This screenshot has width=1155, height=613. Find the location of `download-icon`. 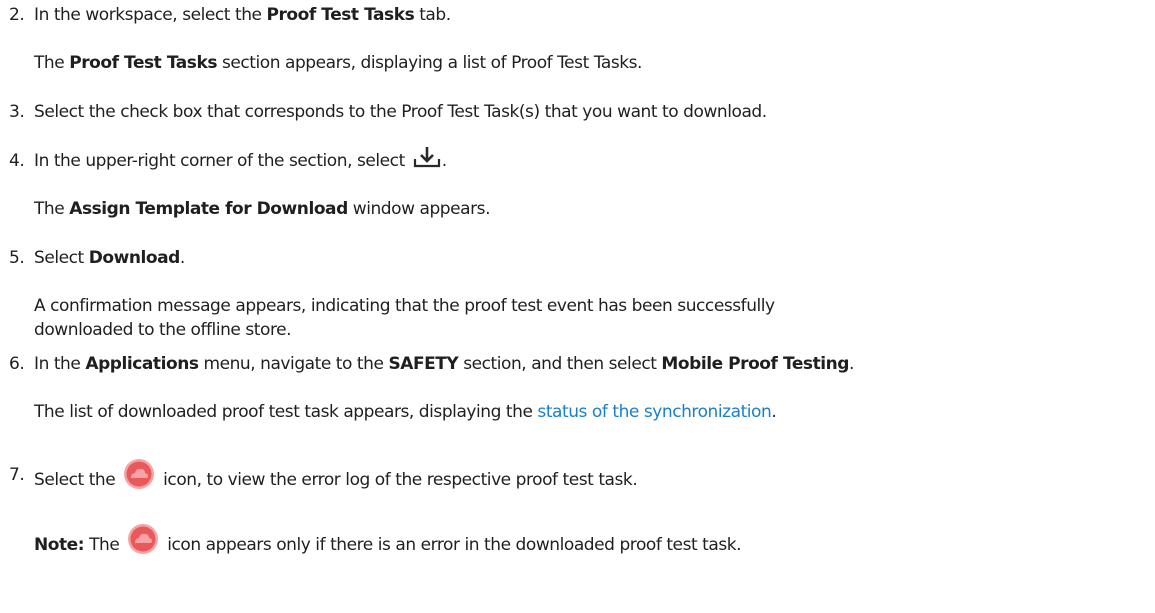

download-icon is located at coordinates (427, 157).